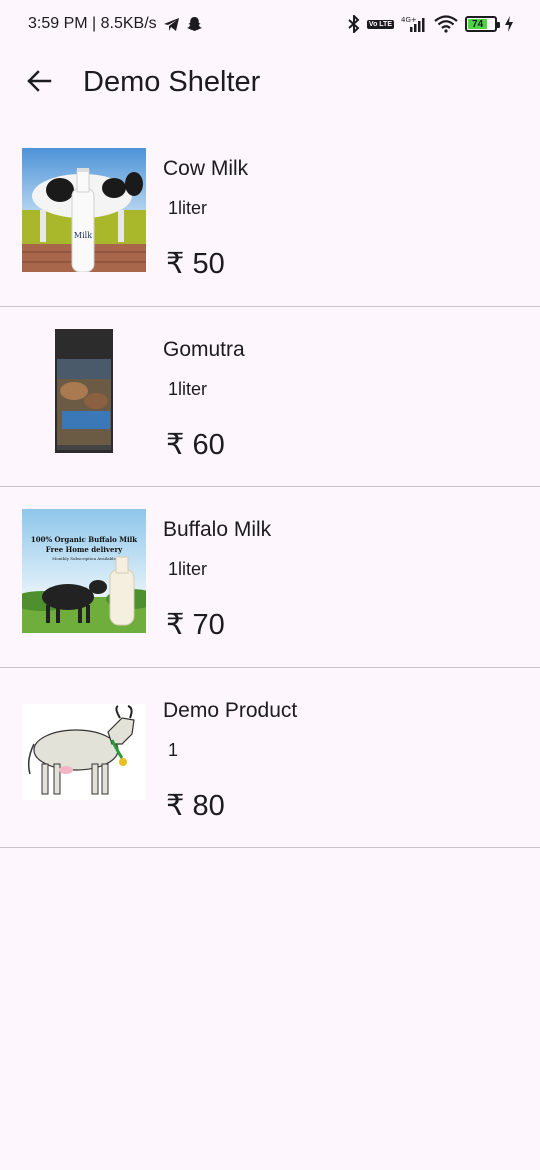  I want to click on product-name: Demo Product, so click(230, 710).